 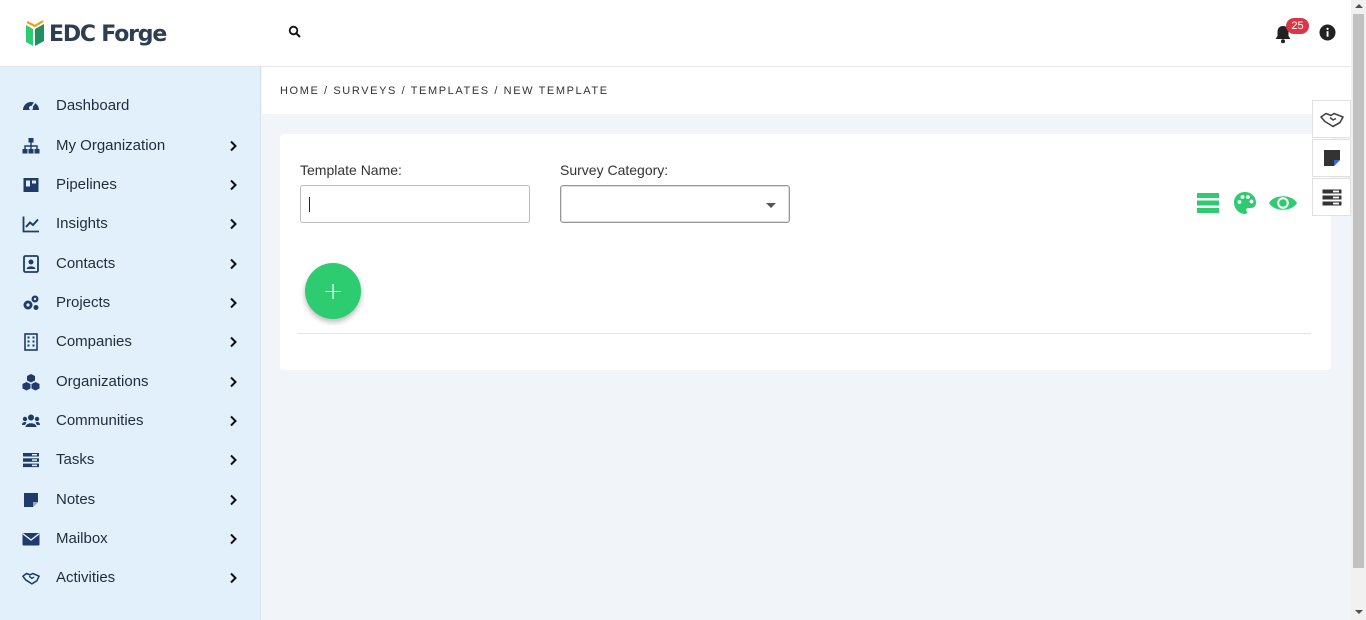 What do you see at coordinates (31, 421) in the screenshot?
I see `users-icon` at bounding box center [31, 421].